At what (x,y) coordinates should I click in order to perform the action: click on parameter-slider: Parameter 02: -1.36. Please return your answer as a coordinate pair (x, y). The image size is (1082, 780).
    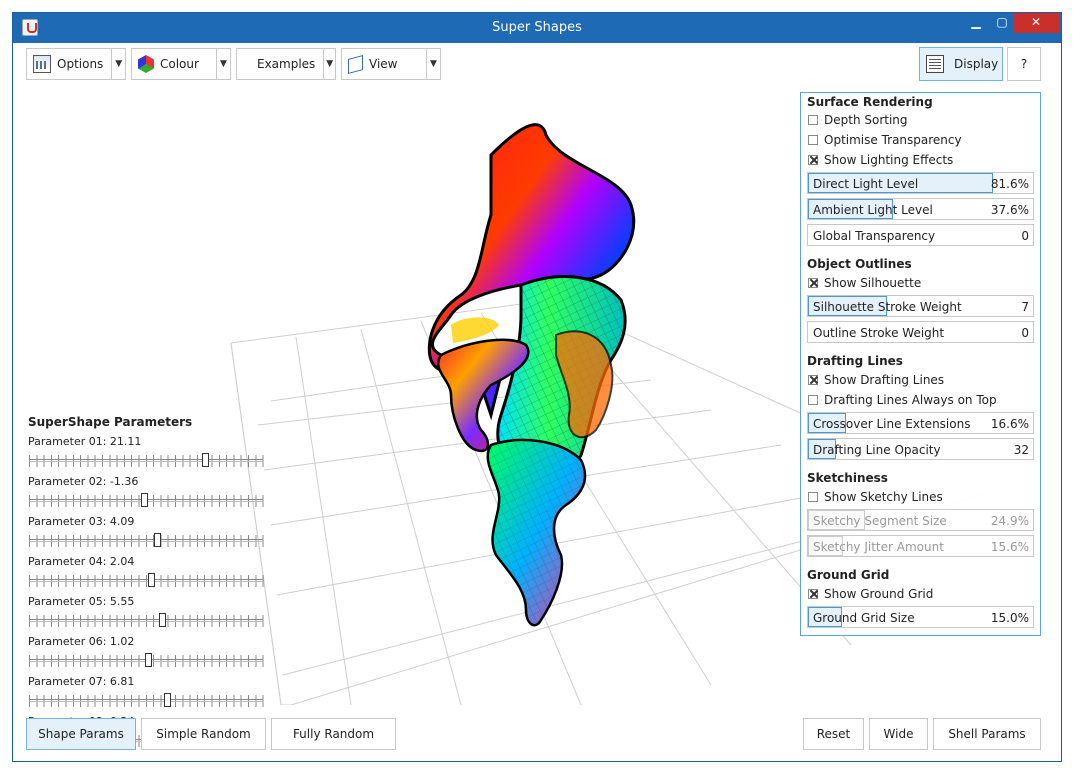
    Looking at the image, I should click on (153, 495).